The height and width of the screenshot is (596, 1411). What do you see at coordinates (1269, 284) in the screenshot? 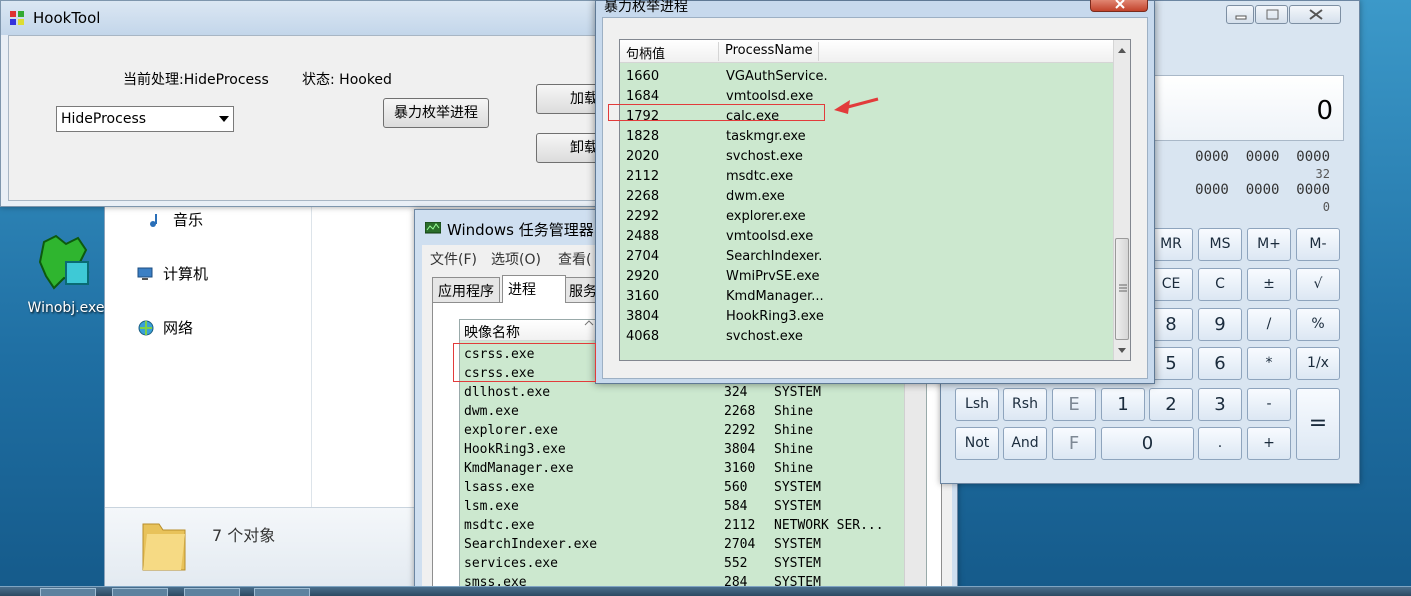
I see `key-plus-minus: ±` at bounding box center [1269, 284].